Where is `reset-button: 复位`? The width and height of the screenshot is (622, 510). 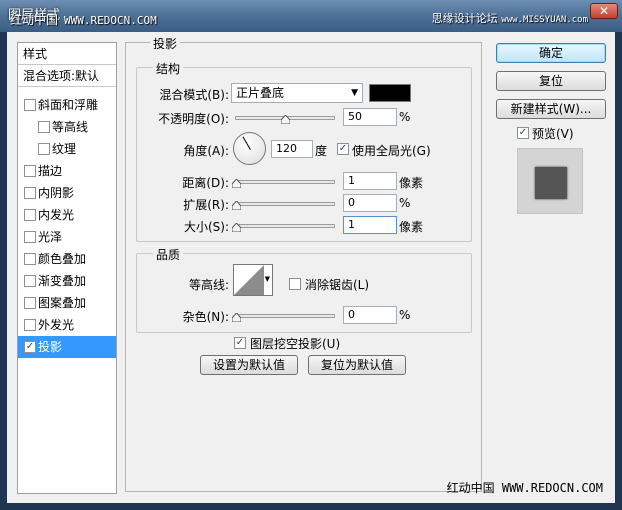
reset-button: 复位 is located at coordinates (551, 81).